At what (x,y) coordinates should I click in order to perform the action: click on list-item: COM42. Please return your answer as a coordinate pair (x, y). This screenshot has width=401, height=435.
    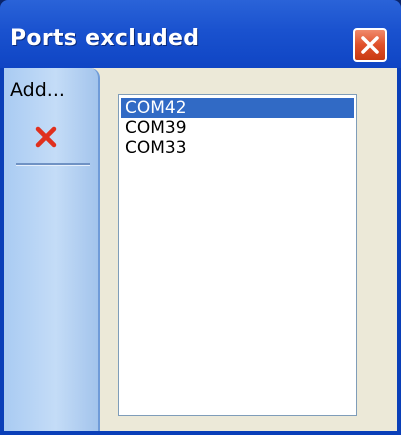
    Looking at the image, I should click on (237, 108).